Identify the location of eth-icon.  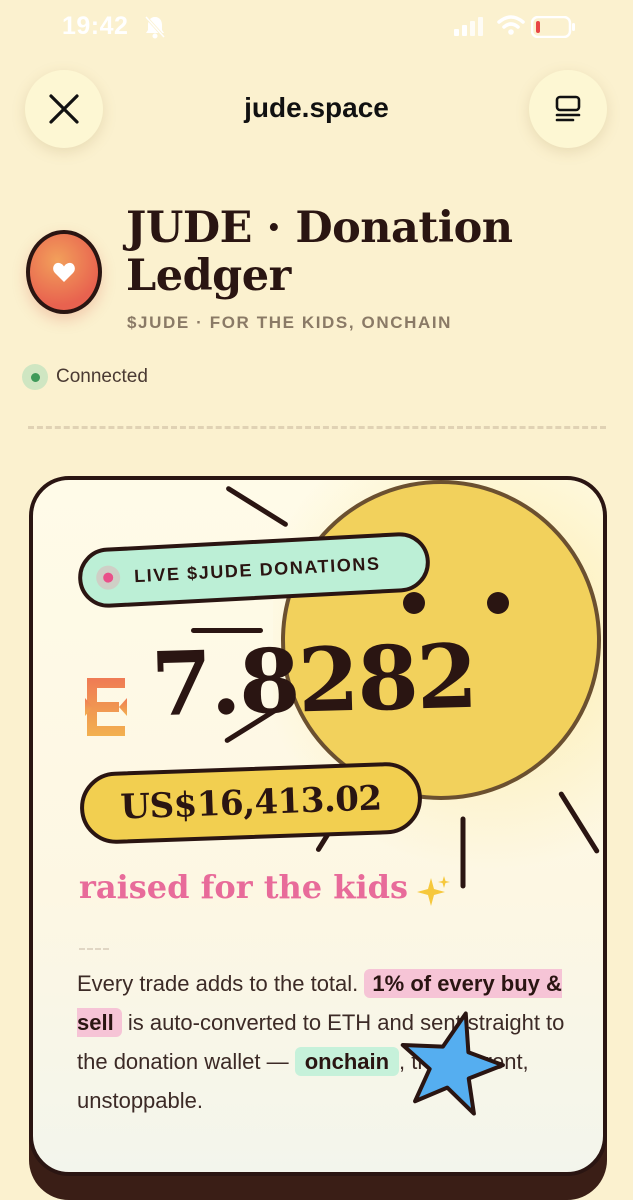
(106, 707).